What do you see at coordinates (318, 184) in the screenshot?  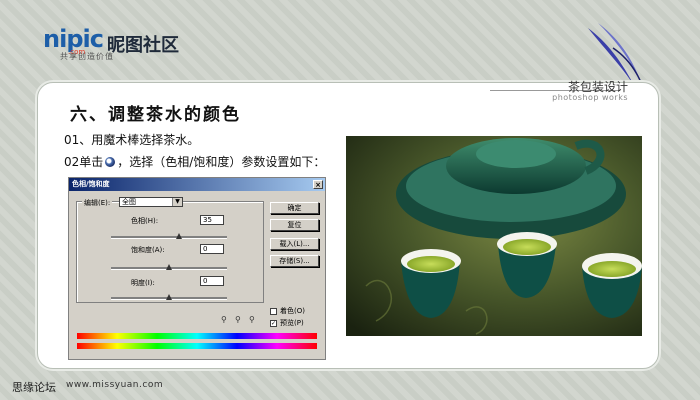 I see `dialog-close-button: ×` at bounding box center [318, 184].